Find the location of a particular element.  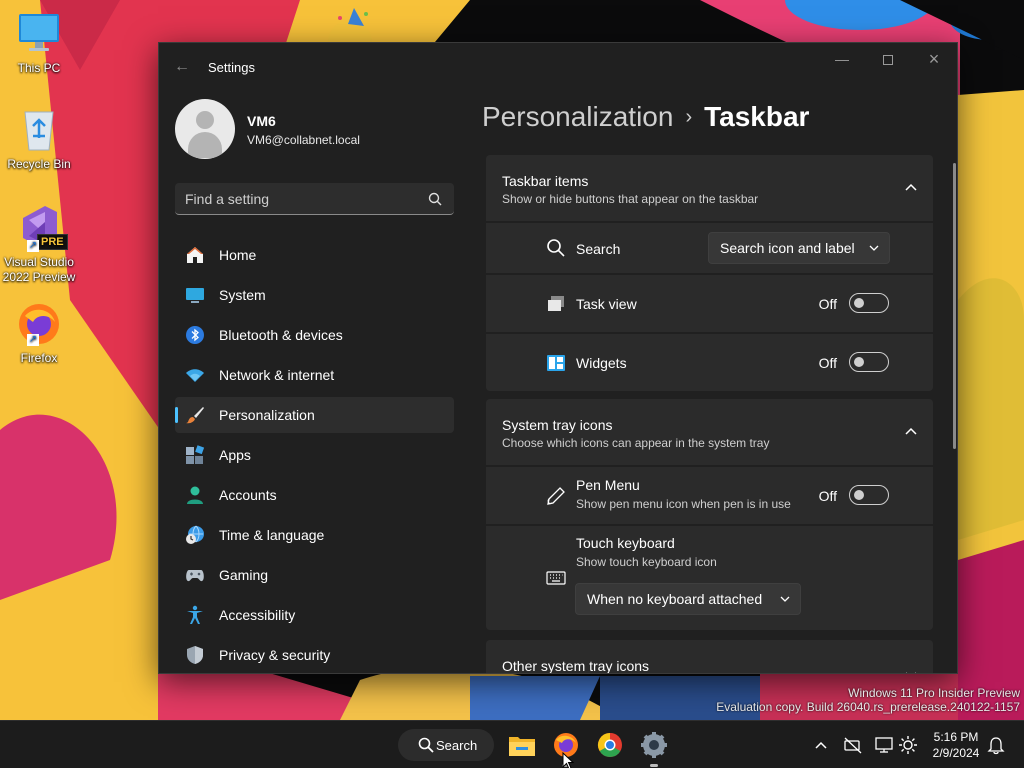

pen-icon is located at coordinates (556, 496).